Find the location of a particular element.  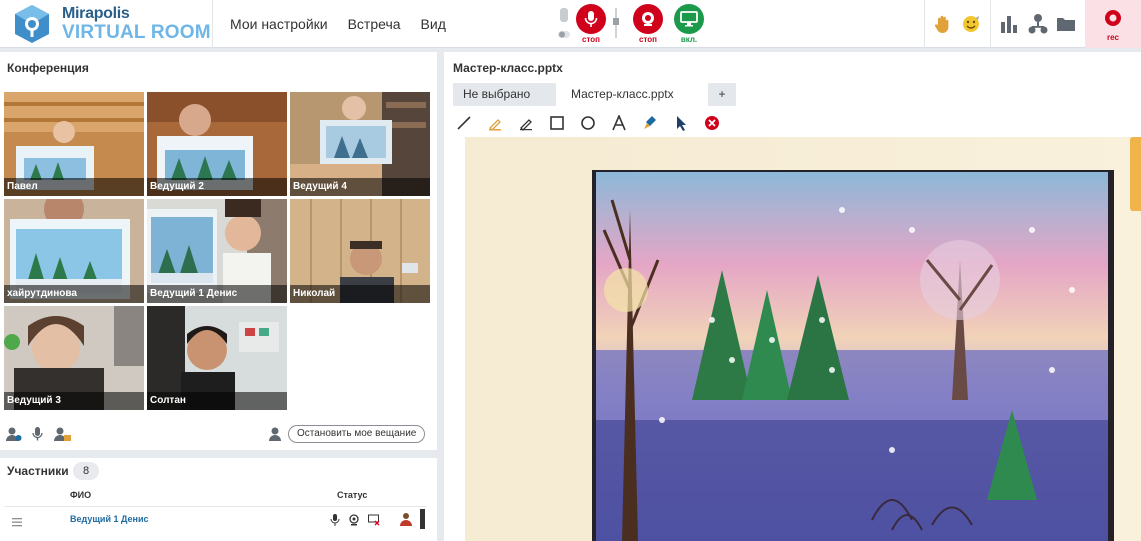

menu-meeting: Встреча is located at coordinates (374, 24).